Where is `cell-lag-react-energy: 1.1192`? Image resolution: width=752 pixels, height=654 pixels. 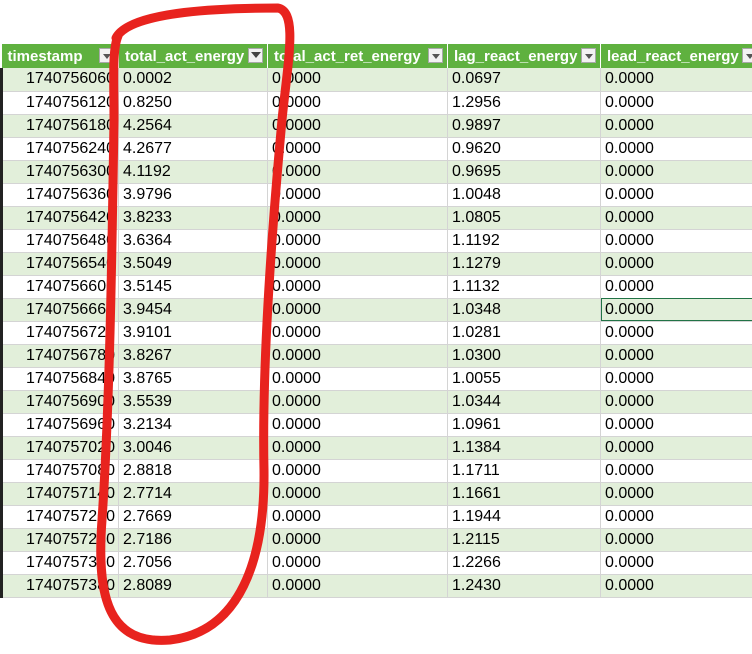 cell-lag-react-energy: 1.1192 is located at coordinates (524, 241).